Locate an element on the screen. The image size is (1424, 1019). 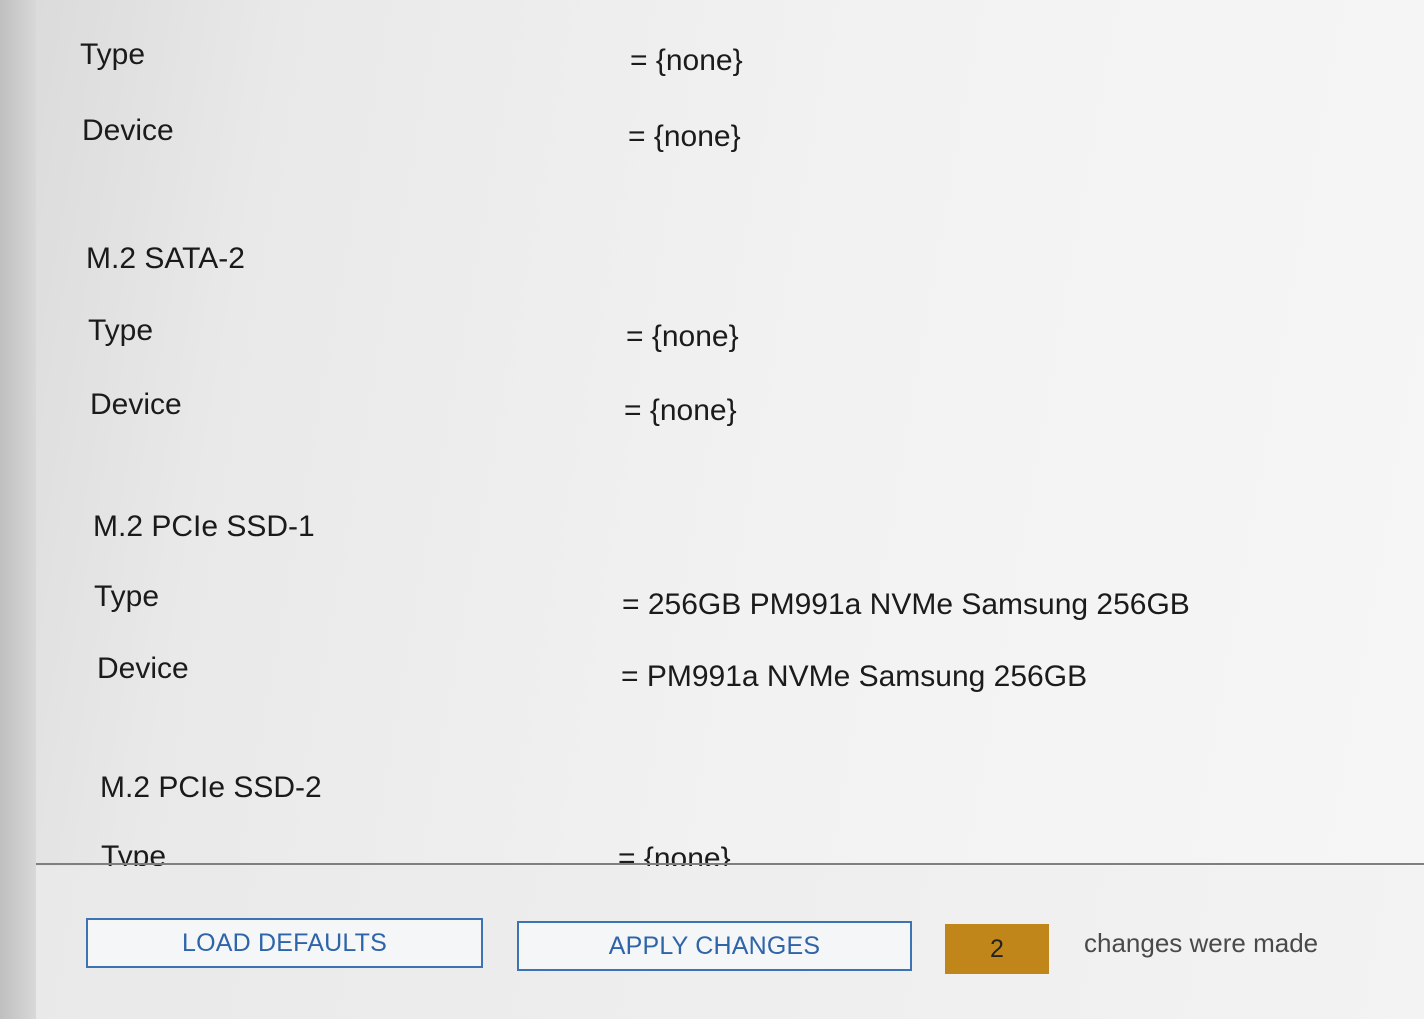
section-heading-m2-pcie-ssd-1: M.2 PCIe SSD-1 is located at coordinates (204, 526).